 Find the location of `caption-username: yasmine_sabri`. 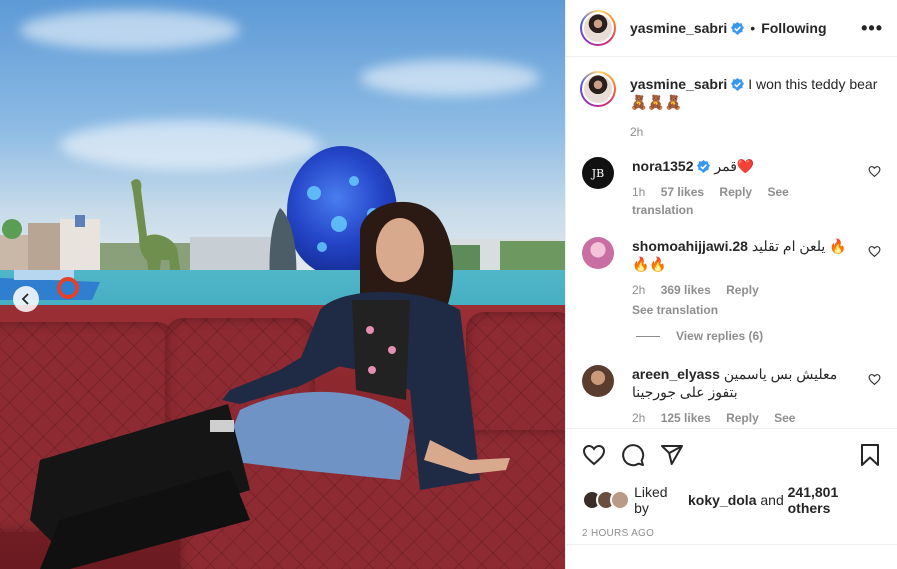

caption-username: yasmine_sabri is located at coordinates (678, 84).